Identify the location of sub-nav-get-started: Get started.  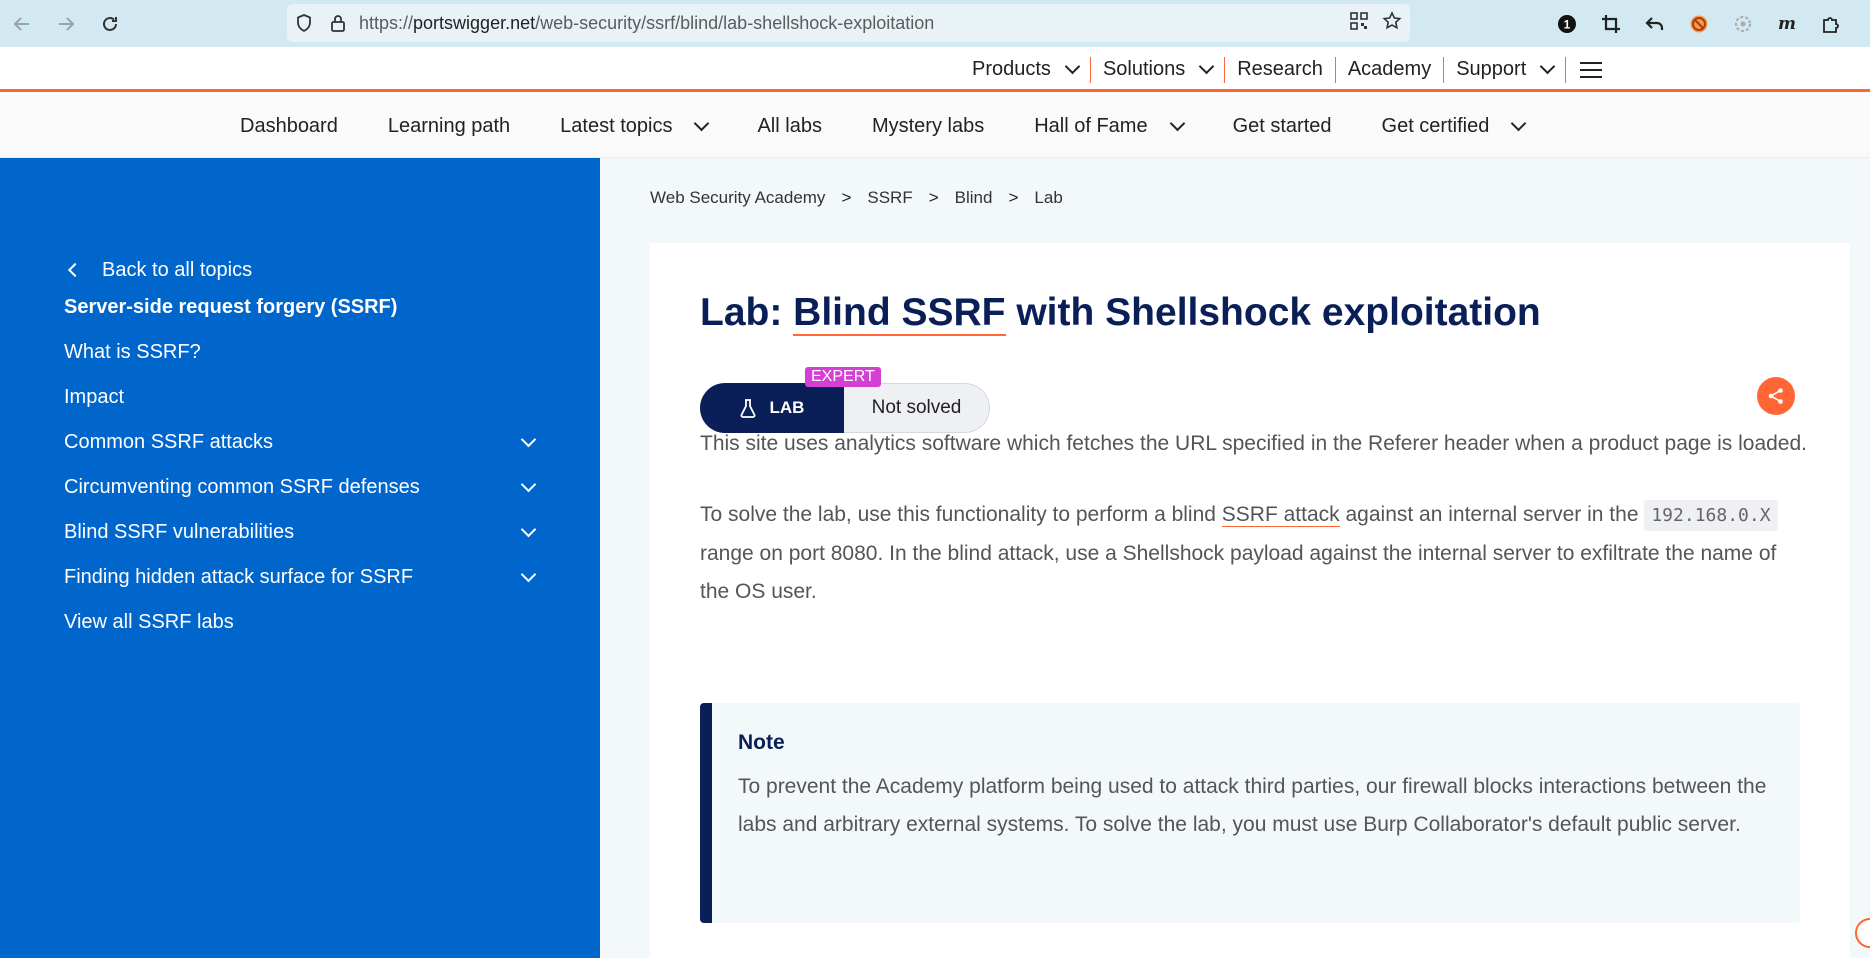
(1282, 126).